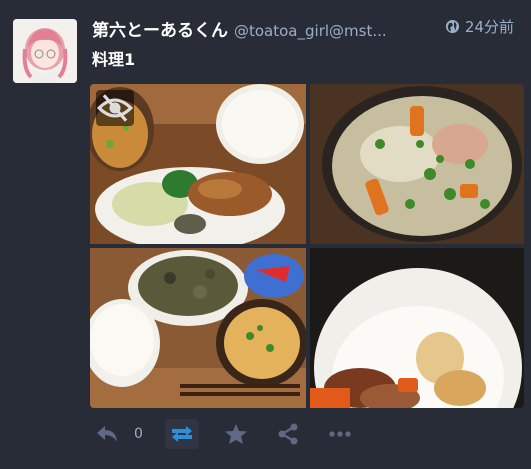 The width and height of the screenshot is (531, 469). I want to click on relative-time: 24分前, so click(489, 26).